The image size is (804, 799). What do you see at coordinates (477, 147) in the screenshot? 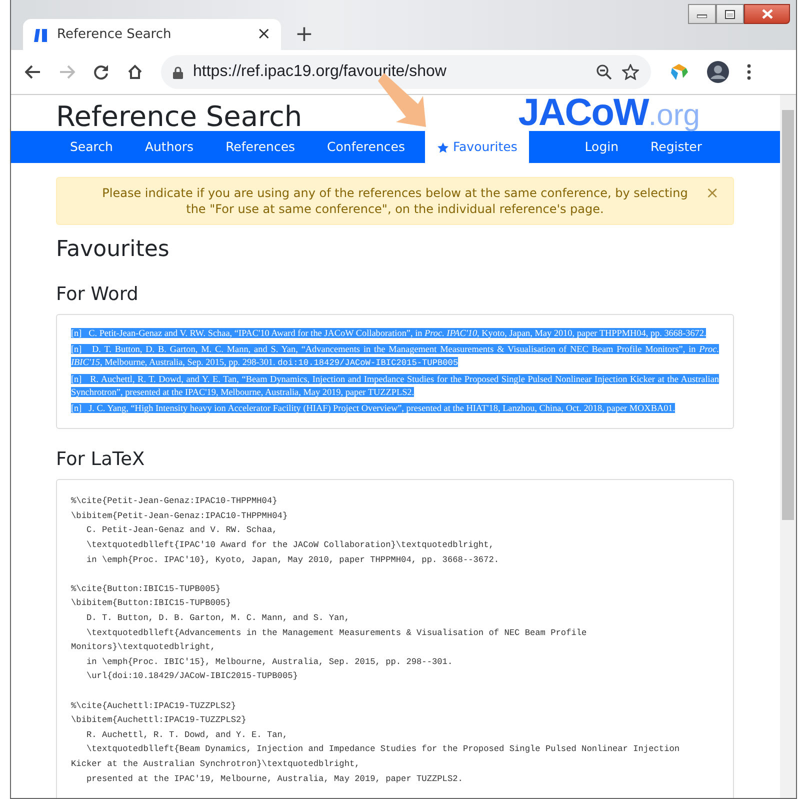
I see `nav-link: Favourites` at bounding box center [477, 147].